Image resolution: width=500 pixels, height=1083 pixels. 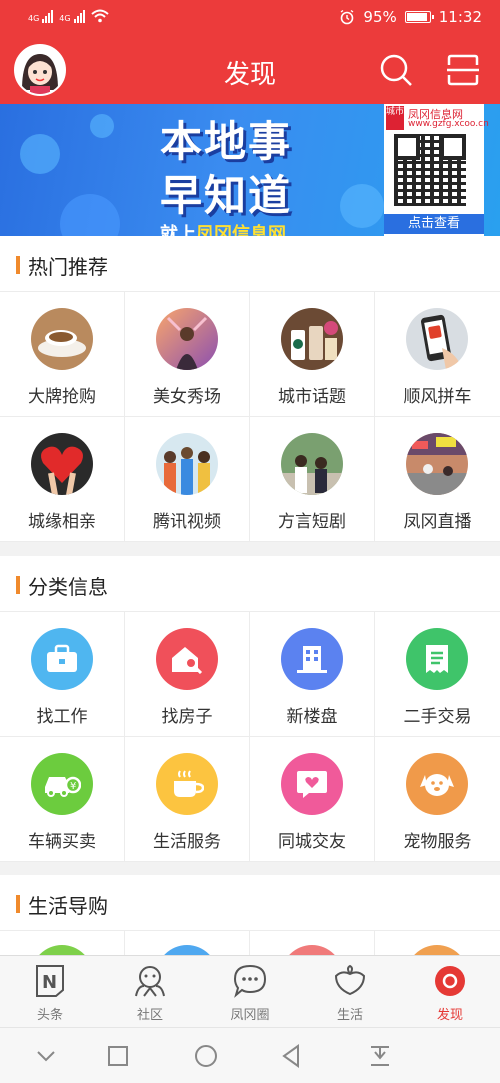 I want to click on grid-item: 美女秀场, so click(x=187, y=354).